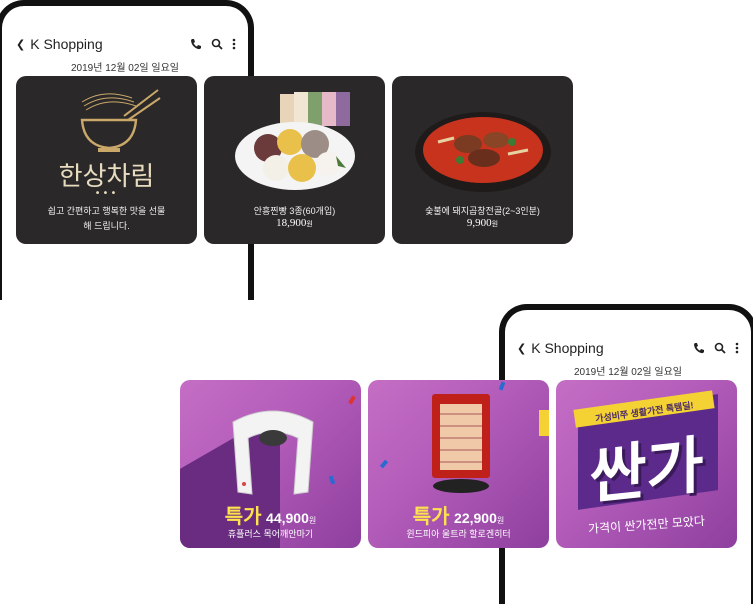  I want to click on halogen-heater-image, so click(461, 443).